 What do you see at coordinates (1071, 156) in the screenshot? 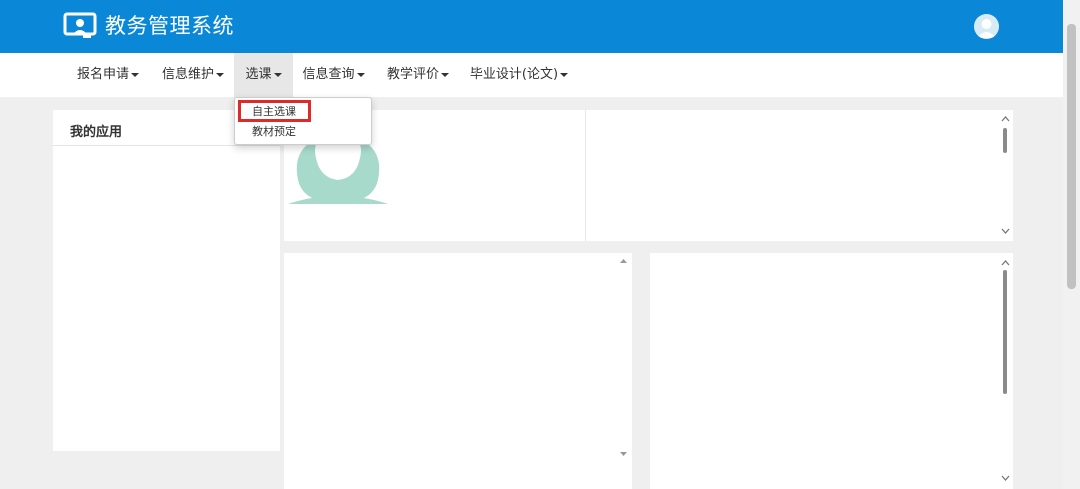
I see `page-scroll-thumb` at bounding box center [1071, 156].